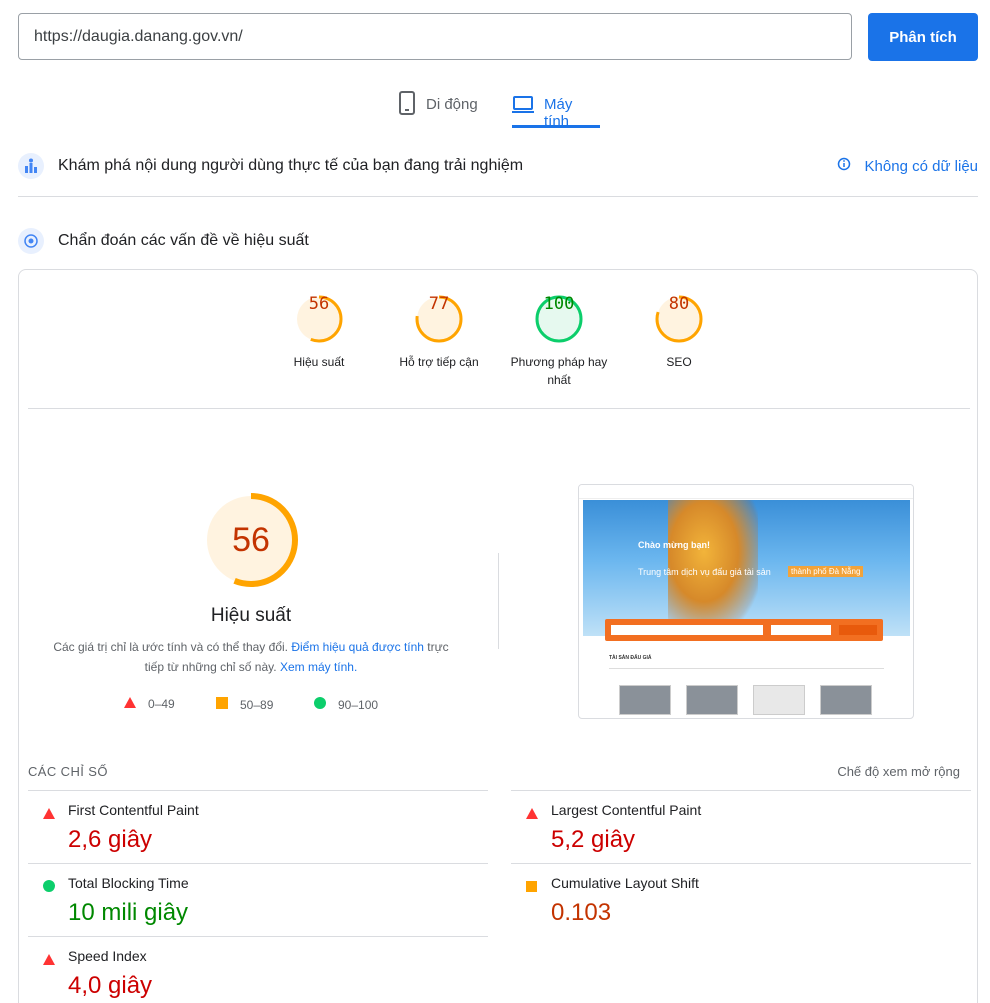  Describe the element at coordinates (523, 105) in the screenshot. I see `laptop-icon` at that location.